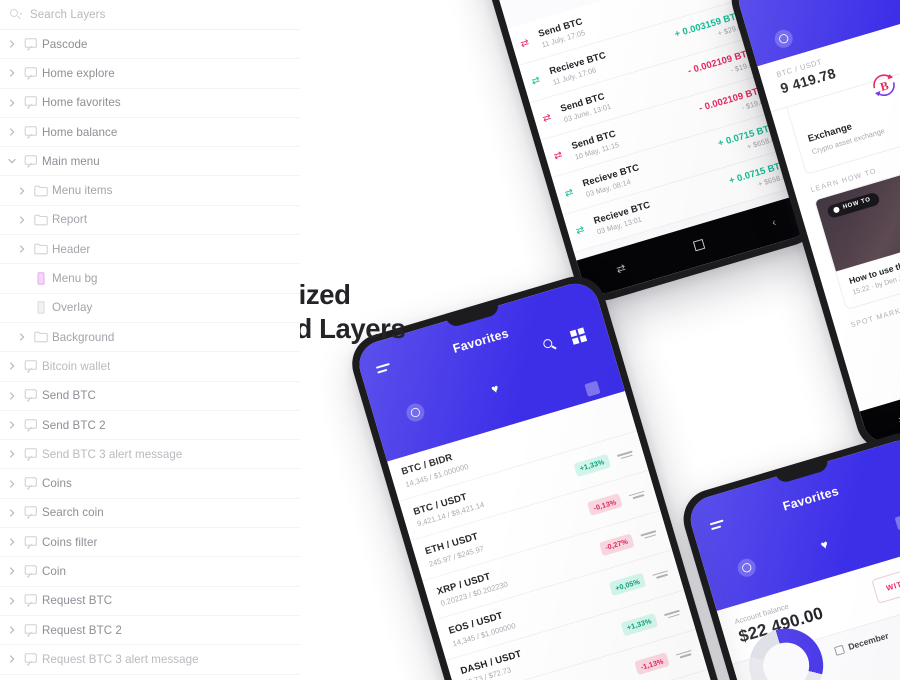 The image size is (900, 680). What do you see at coordinates (857, 204) in the screenshot?
I see `badge-label: HOW TO` at bounding box center [857, 204].